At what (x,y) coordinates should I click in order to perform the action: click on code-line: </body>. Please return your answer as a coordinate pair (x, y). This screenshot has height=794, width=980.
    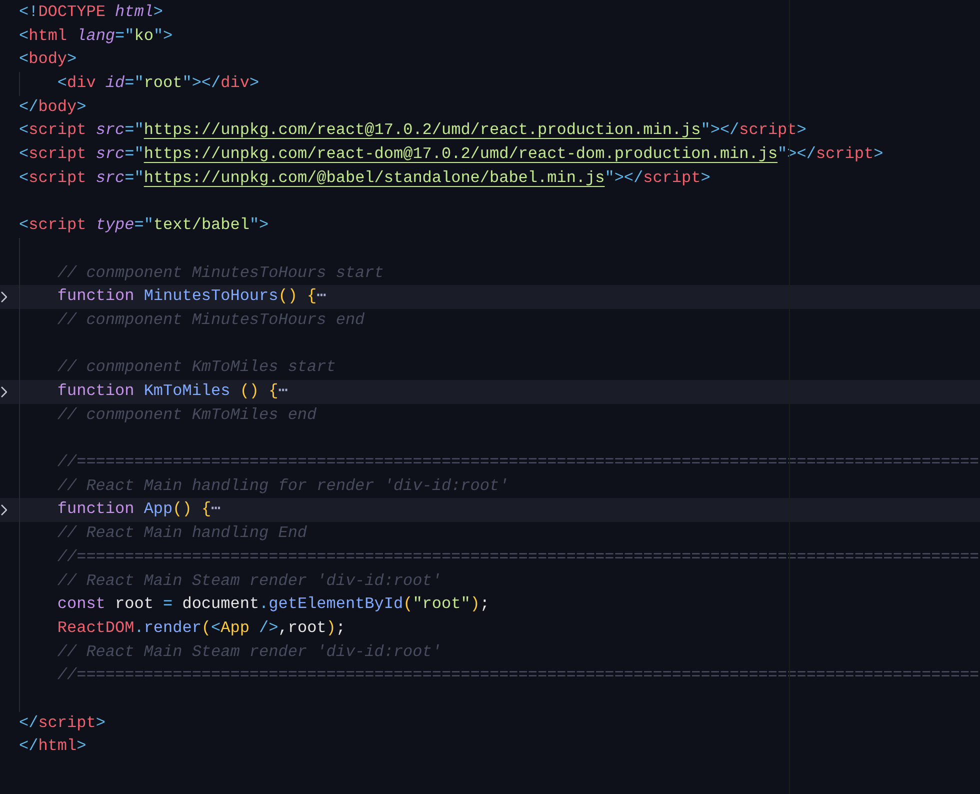
    Looking at the image, I should click on (52, 107).